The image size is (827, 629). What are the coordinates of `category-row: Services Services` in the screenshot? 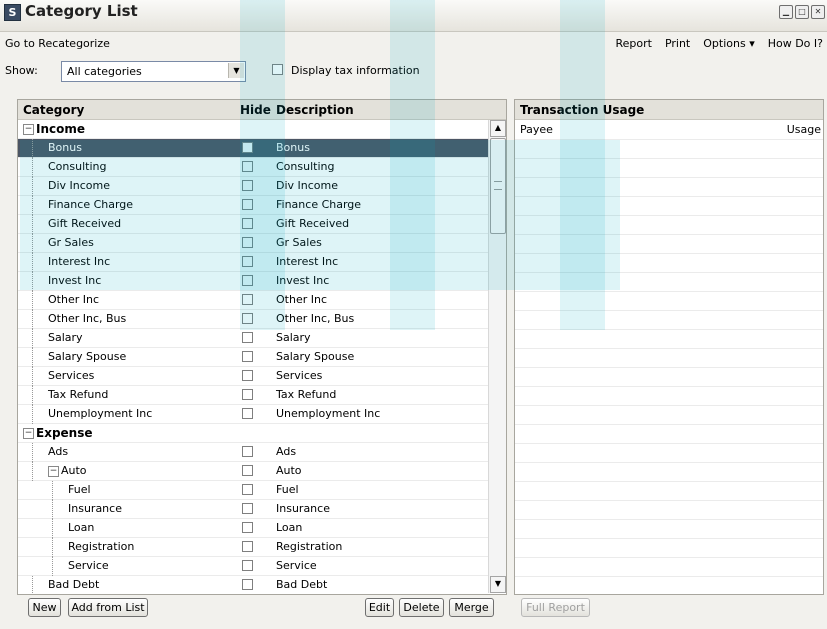 It's located at (253, 376).